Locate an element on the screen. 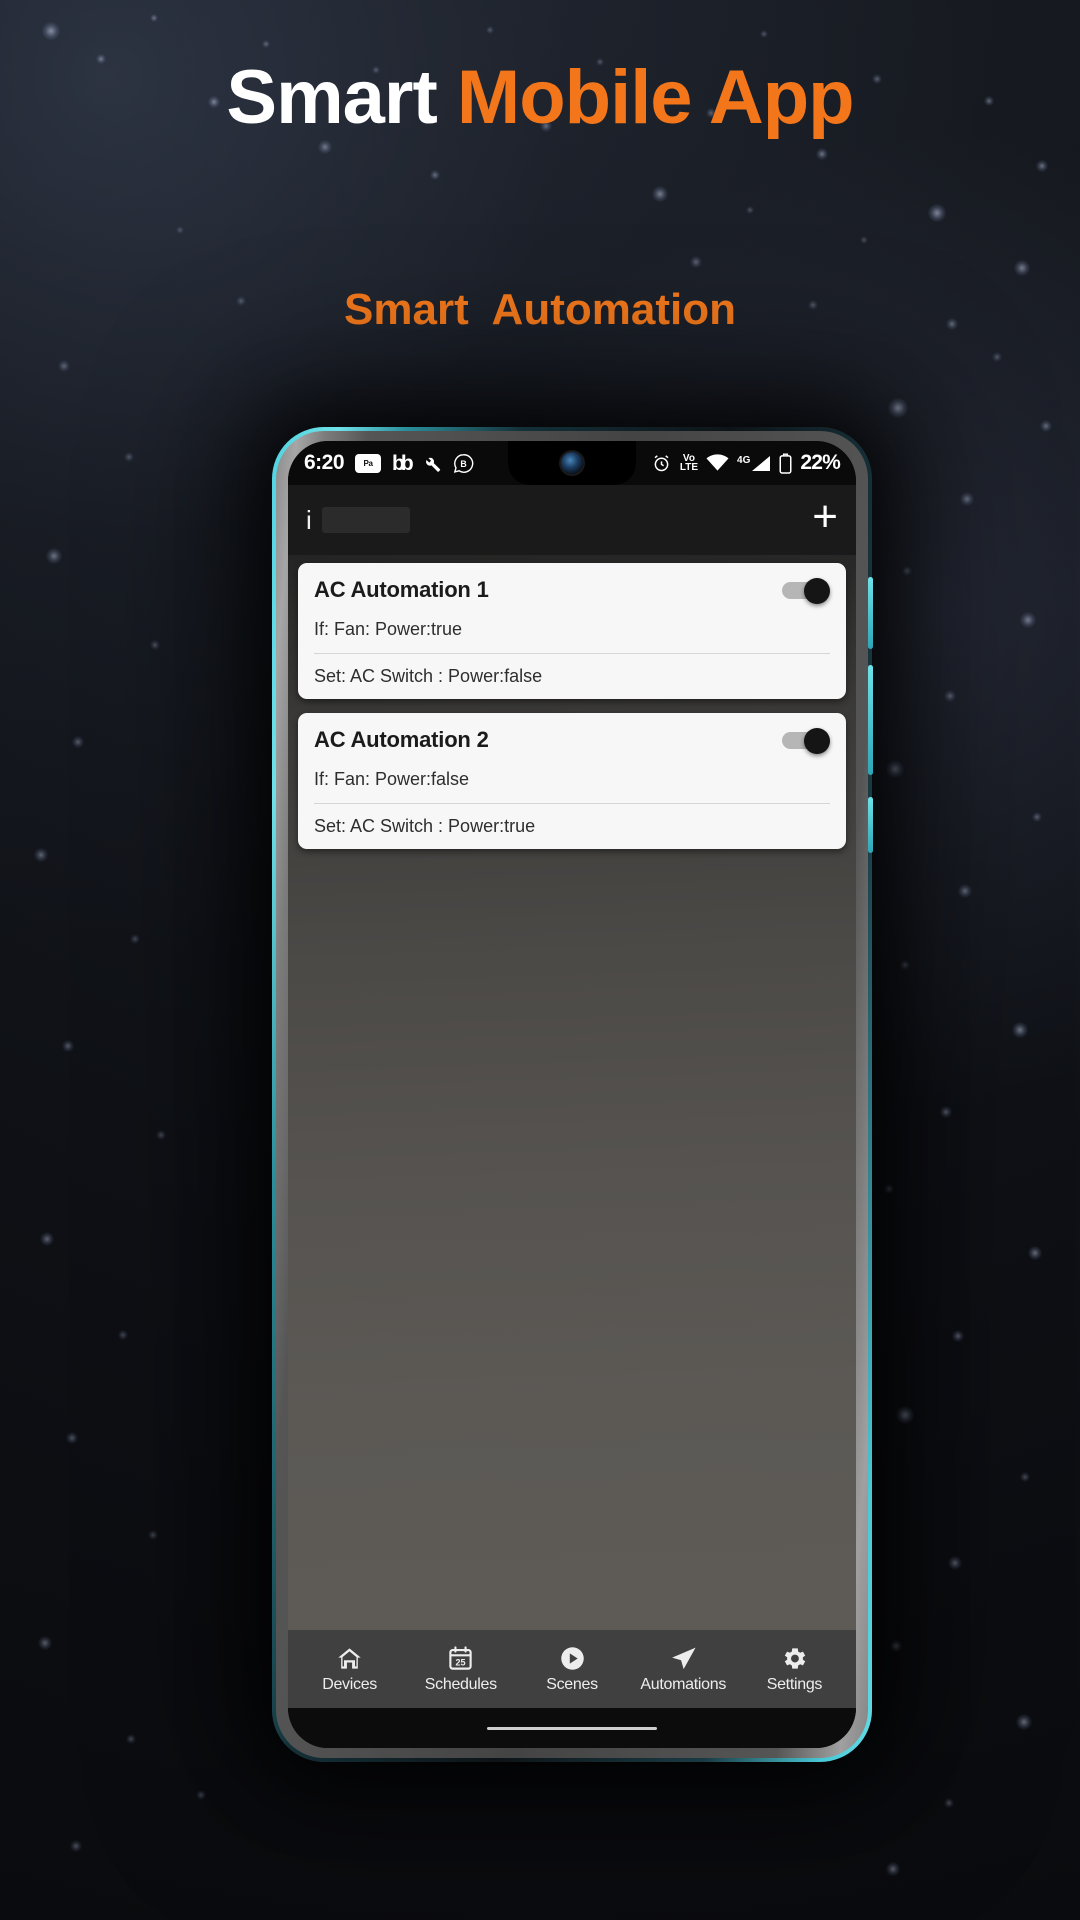 The width and height of the screenshot is (1080, 1920). nav-item-automations: Automations is located at coordinates (683, 1669).